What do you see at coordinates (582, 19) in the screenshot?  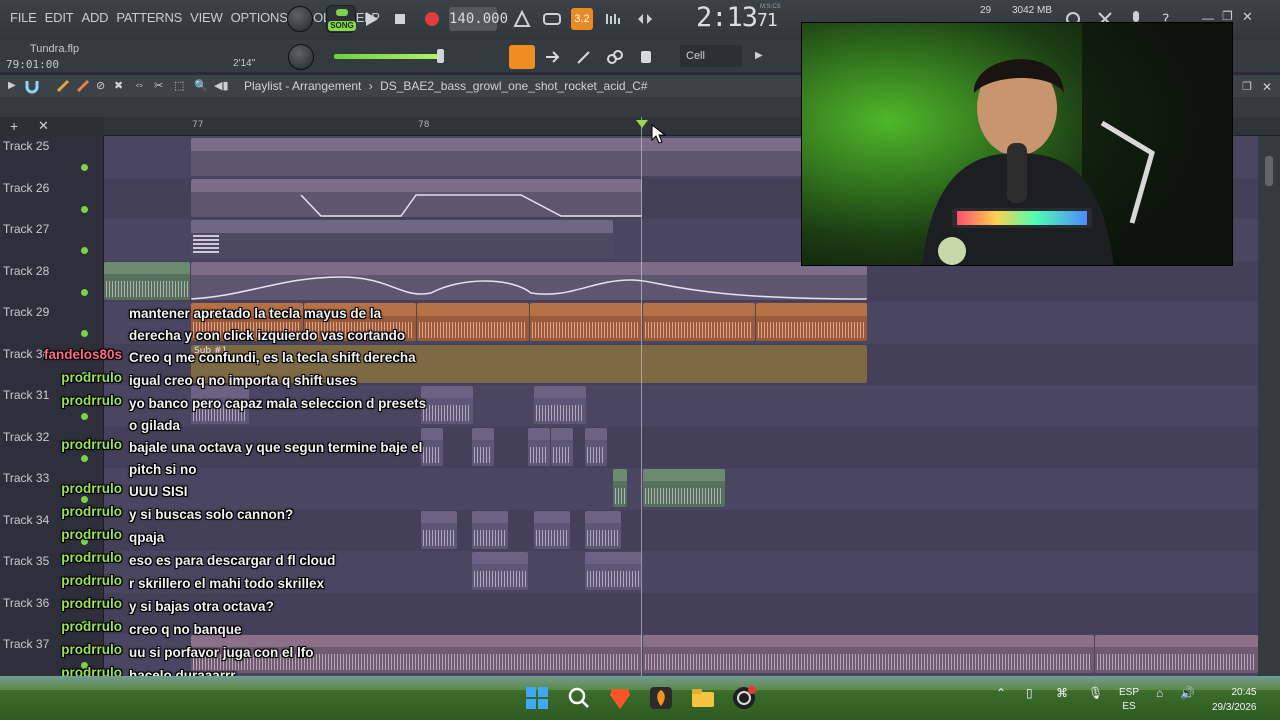 I see `countdown-badge: 3.2` at bounding box center [582, 19].